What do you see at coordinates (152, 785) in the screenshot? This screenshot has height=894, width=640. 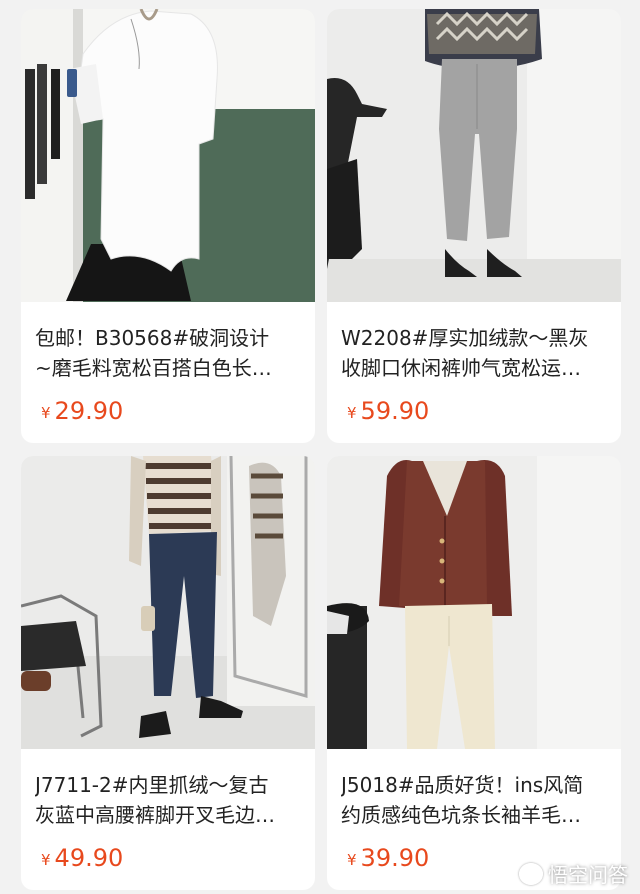 I see `product-title-line-1: J7711-2#内里抓绒～复古` at bounding box center [152, 785].